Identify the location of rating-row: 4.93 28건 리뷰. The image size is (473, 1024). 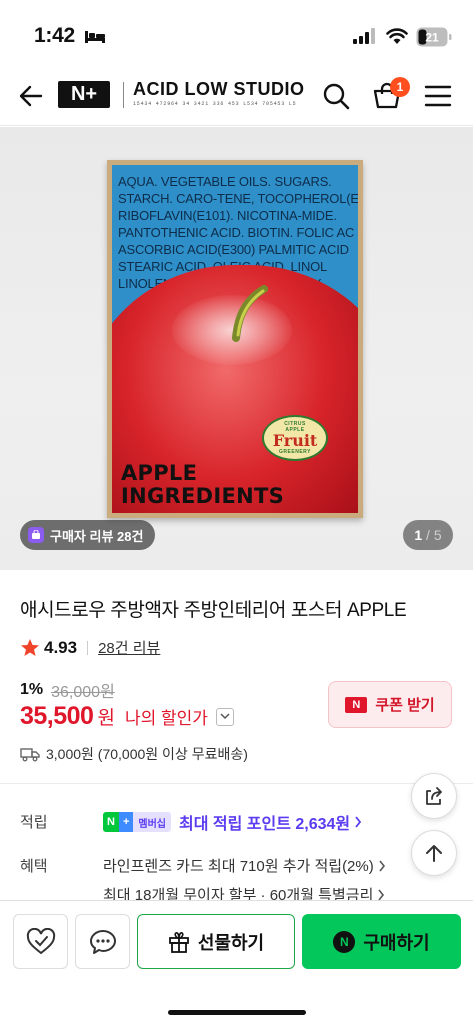
(90, 647).